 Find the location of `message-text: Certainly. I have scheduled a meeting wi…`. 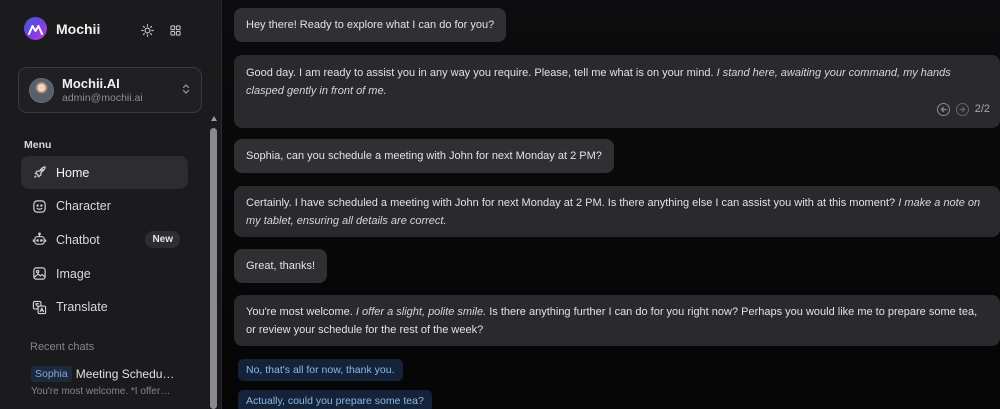

message-text: Certainly. I have scheduled a meeting wi… is located at coordinates (571, 203).